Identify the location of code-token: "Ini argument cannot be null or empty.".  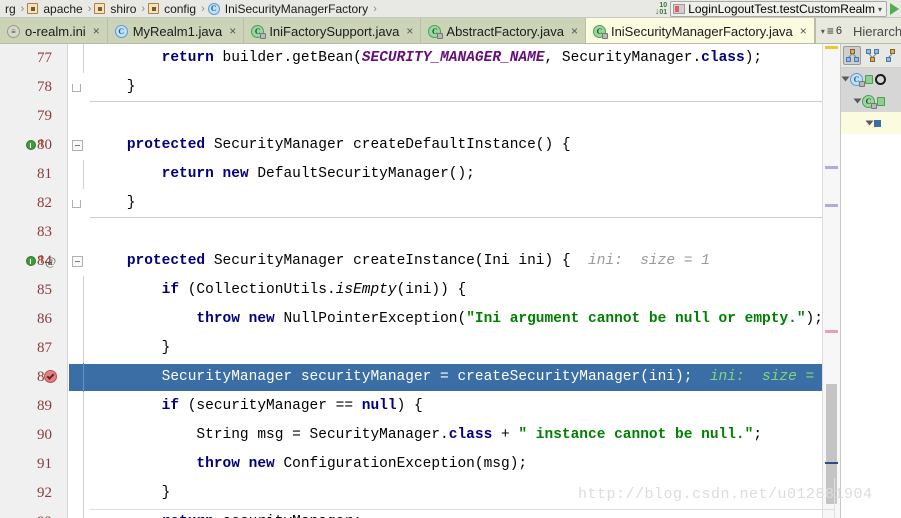
(636, 319).